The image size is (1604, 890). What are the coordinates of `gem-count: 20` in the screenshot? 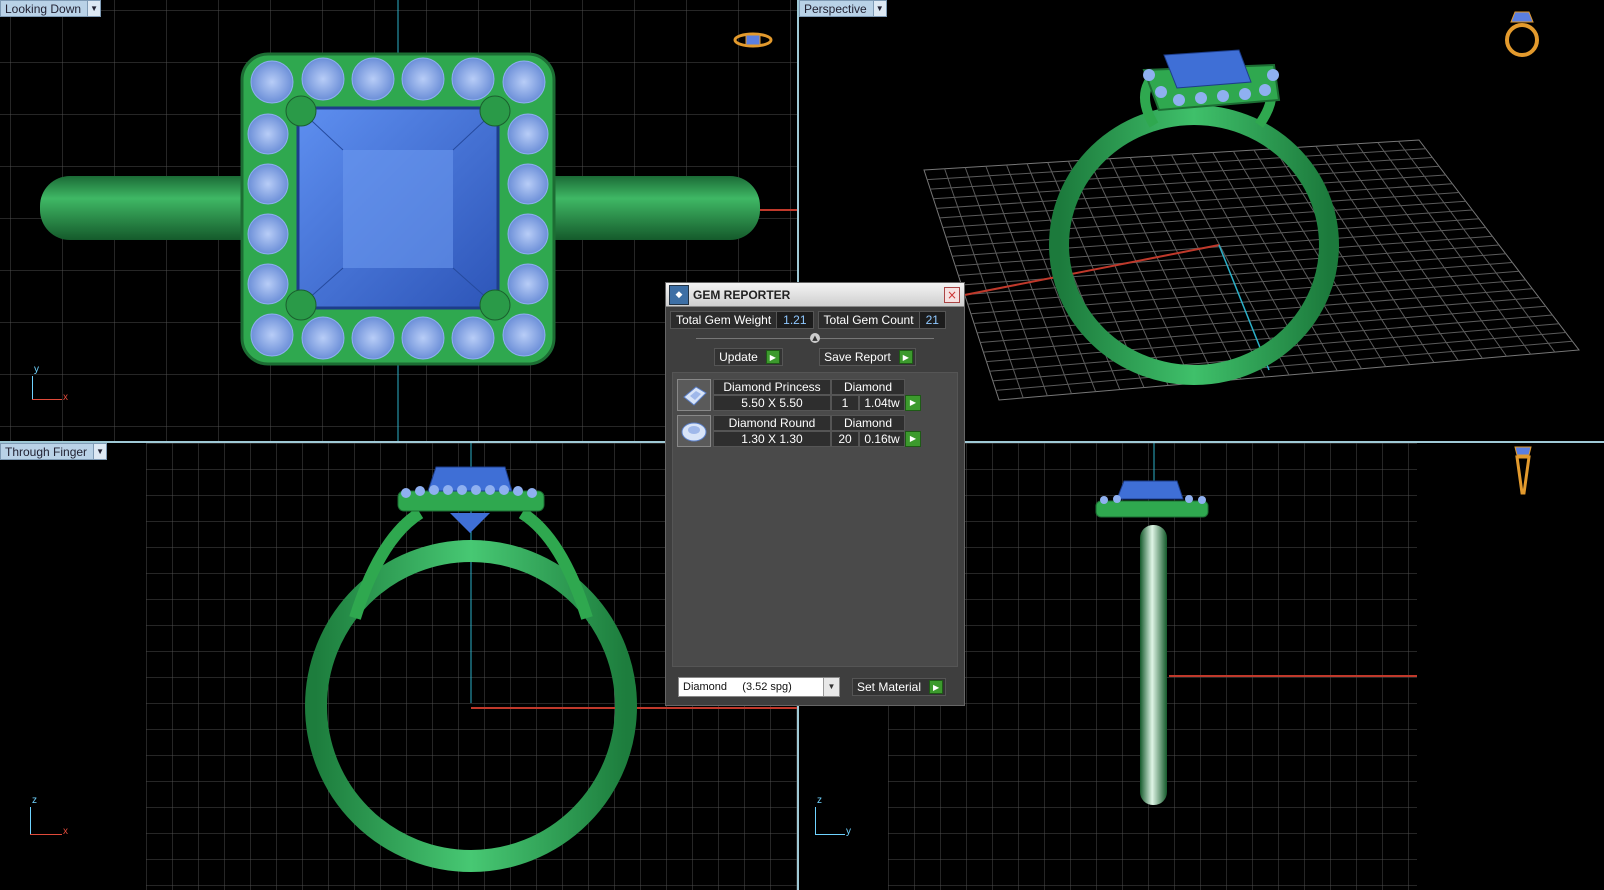 It's located at (845, 439).